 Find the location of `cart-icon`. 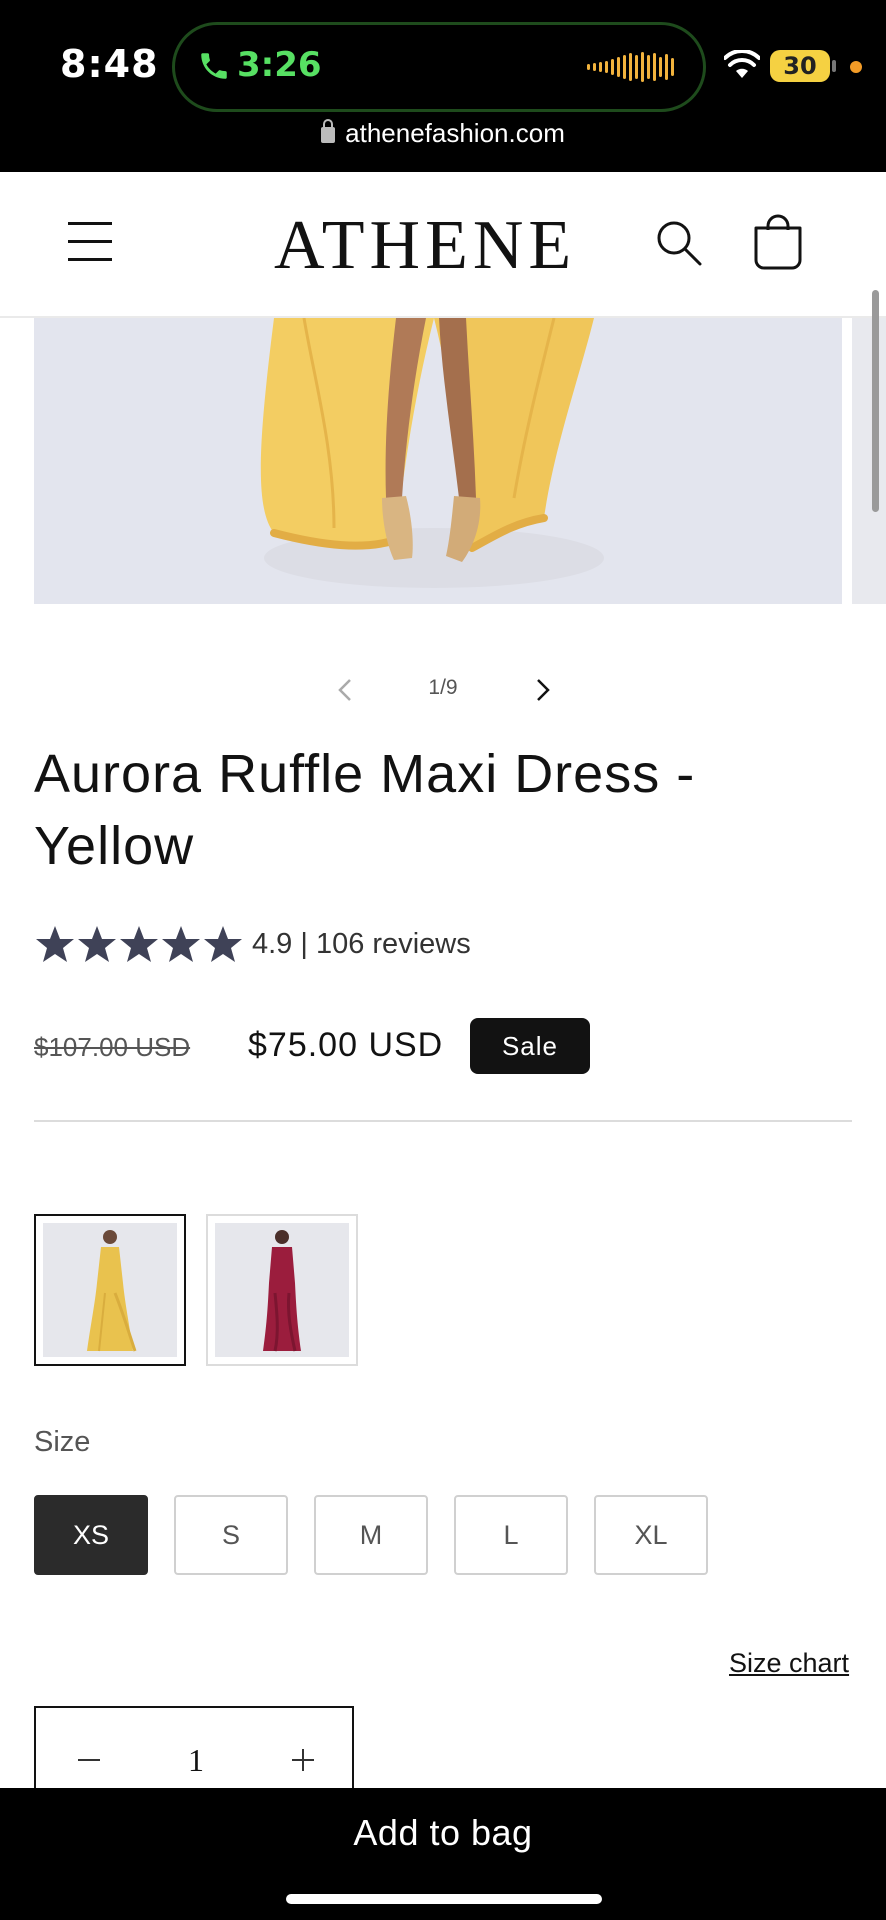

cart-icon is located at coordinates (778, 242).